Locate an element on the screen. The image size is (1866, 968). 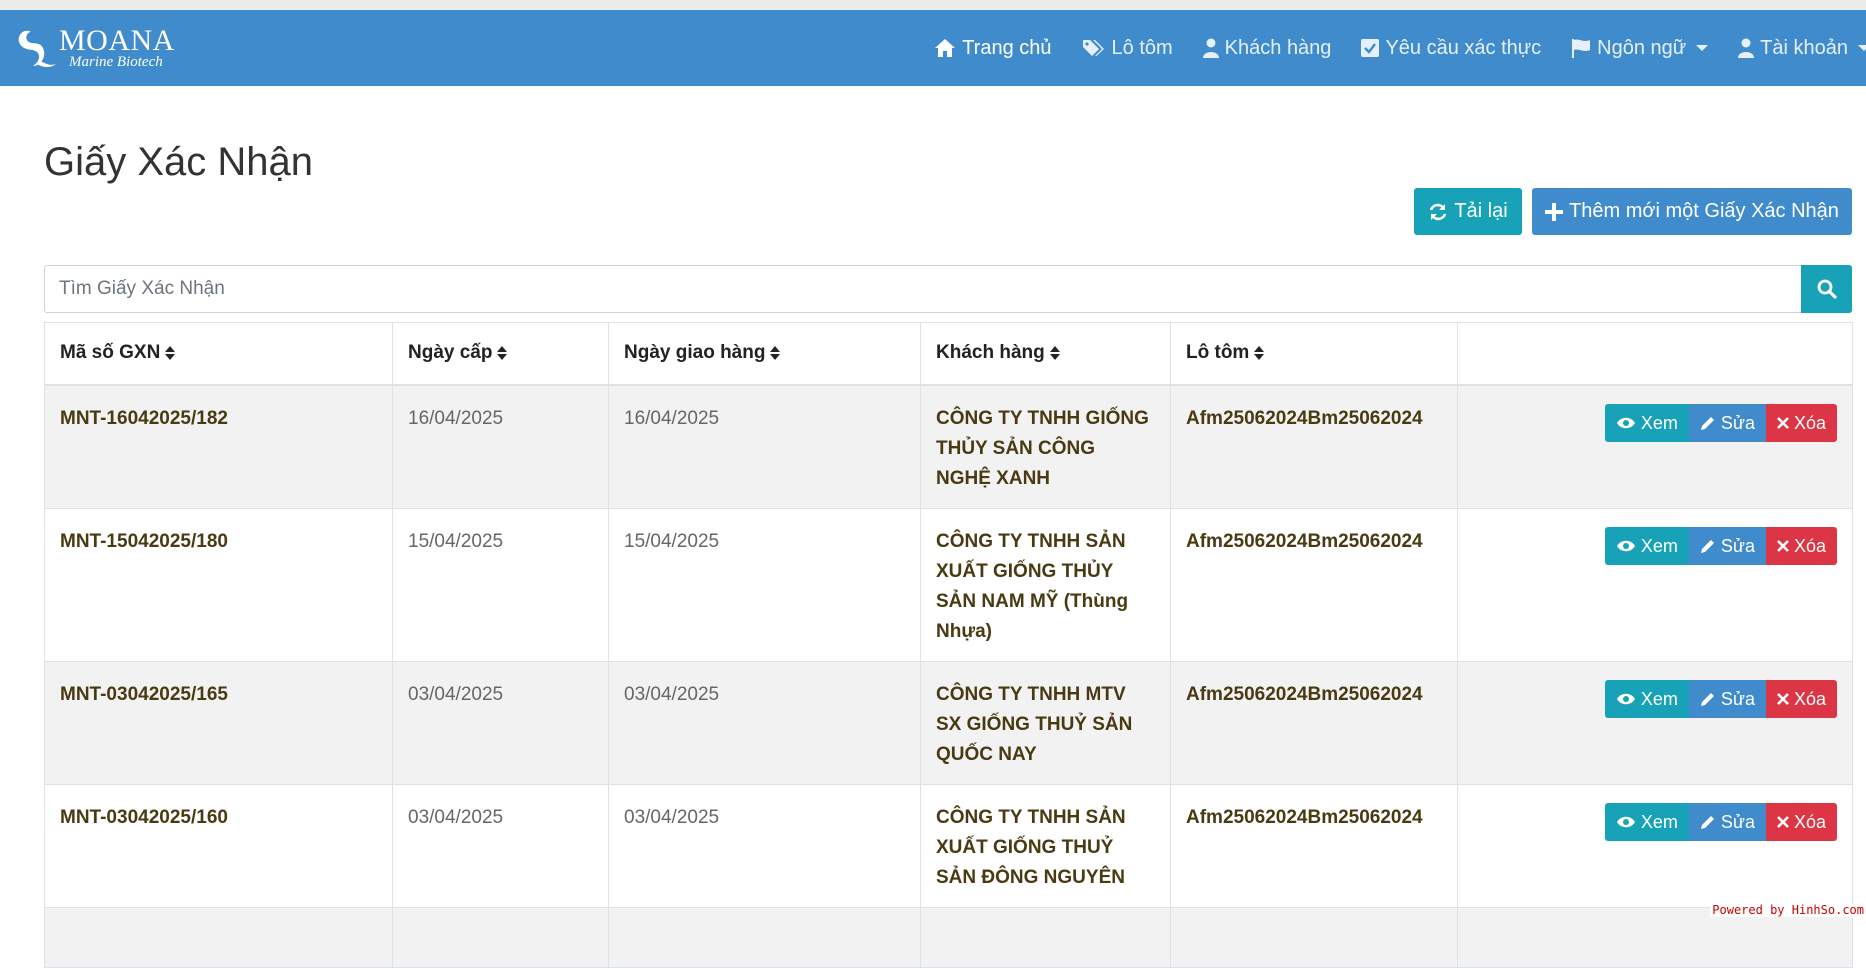
brand-subtitle: Marine Biotech is located at coordinates (122, 62).